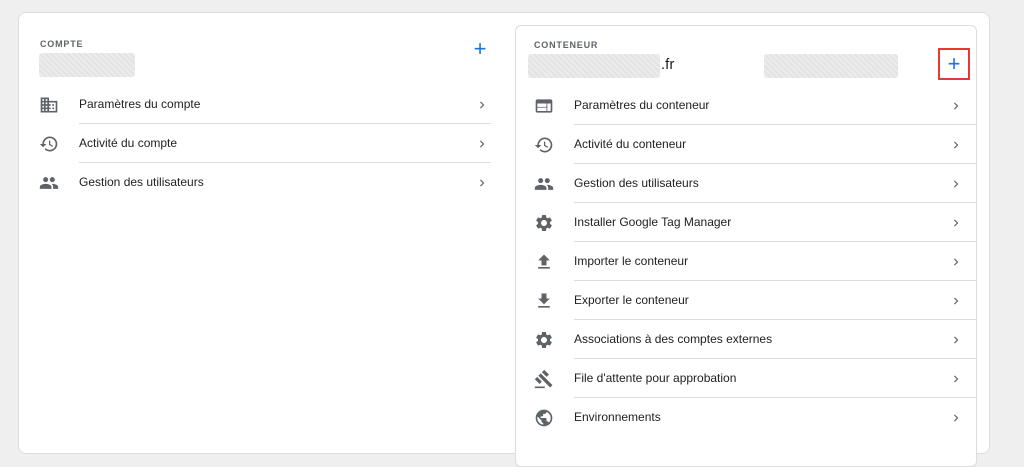 The height and width of the screenshot is (467, 1024). I want to click on container-user-management-label: Gestion des utilisateurs, so click(636, 183).